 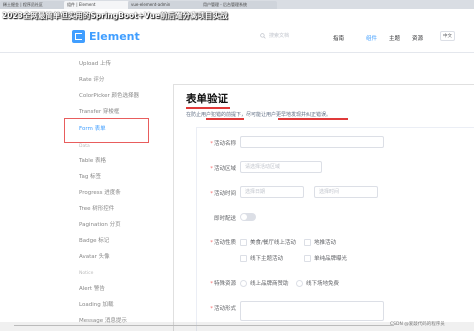 What do you see at coordinates (268, 242) in the screenshot?
I see `type-checkbox: 美食/餐厅线上活动` at bounding box center [268, 242].